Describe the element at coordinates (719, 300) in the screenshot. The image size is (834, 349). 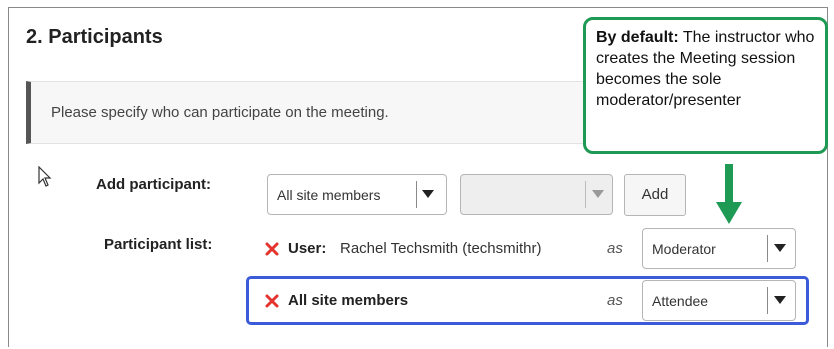
I see `role-select-attendee: Attendee` at that location.